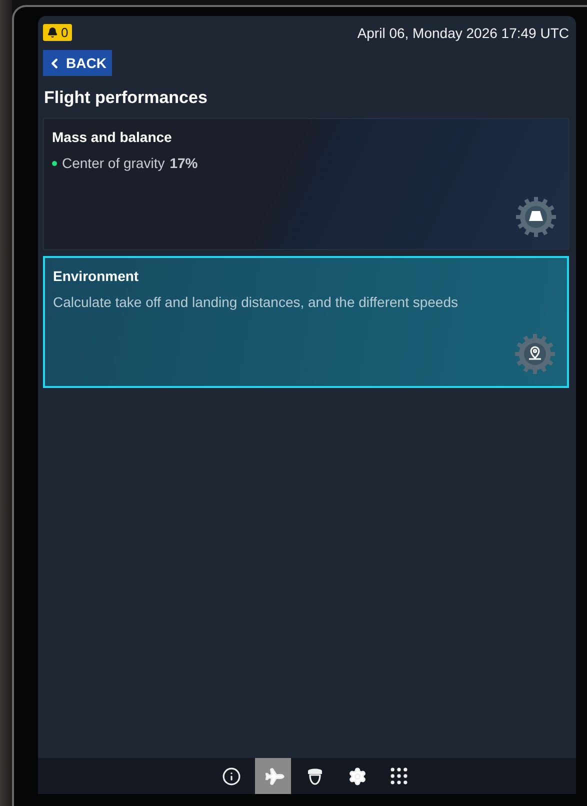  Describe the element at coordinates (536, 217) in the screenshot. I see `weight-gear-icon` at that location.